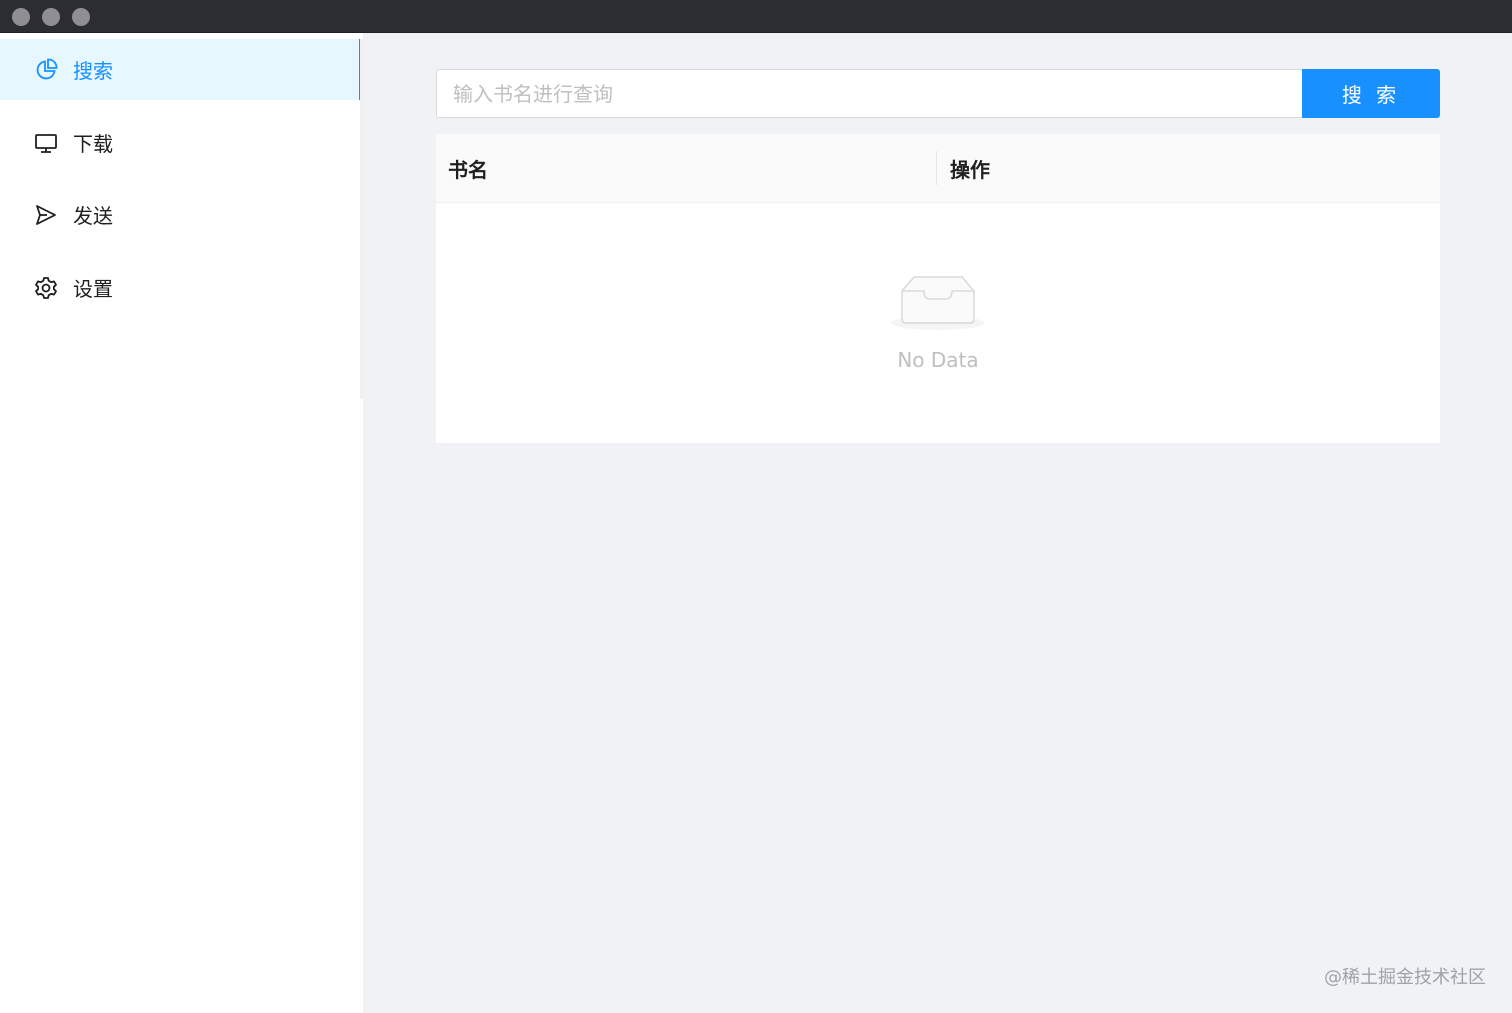 The image size is (1512, 1013). Describe the element at coordinates (21, 17) in the screenshot. I see `close-window-button` at that location.